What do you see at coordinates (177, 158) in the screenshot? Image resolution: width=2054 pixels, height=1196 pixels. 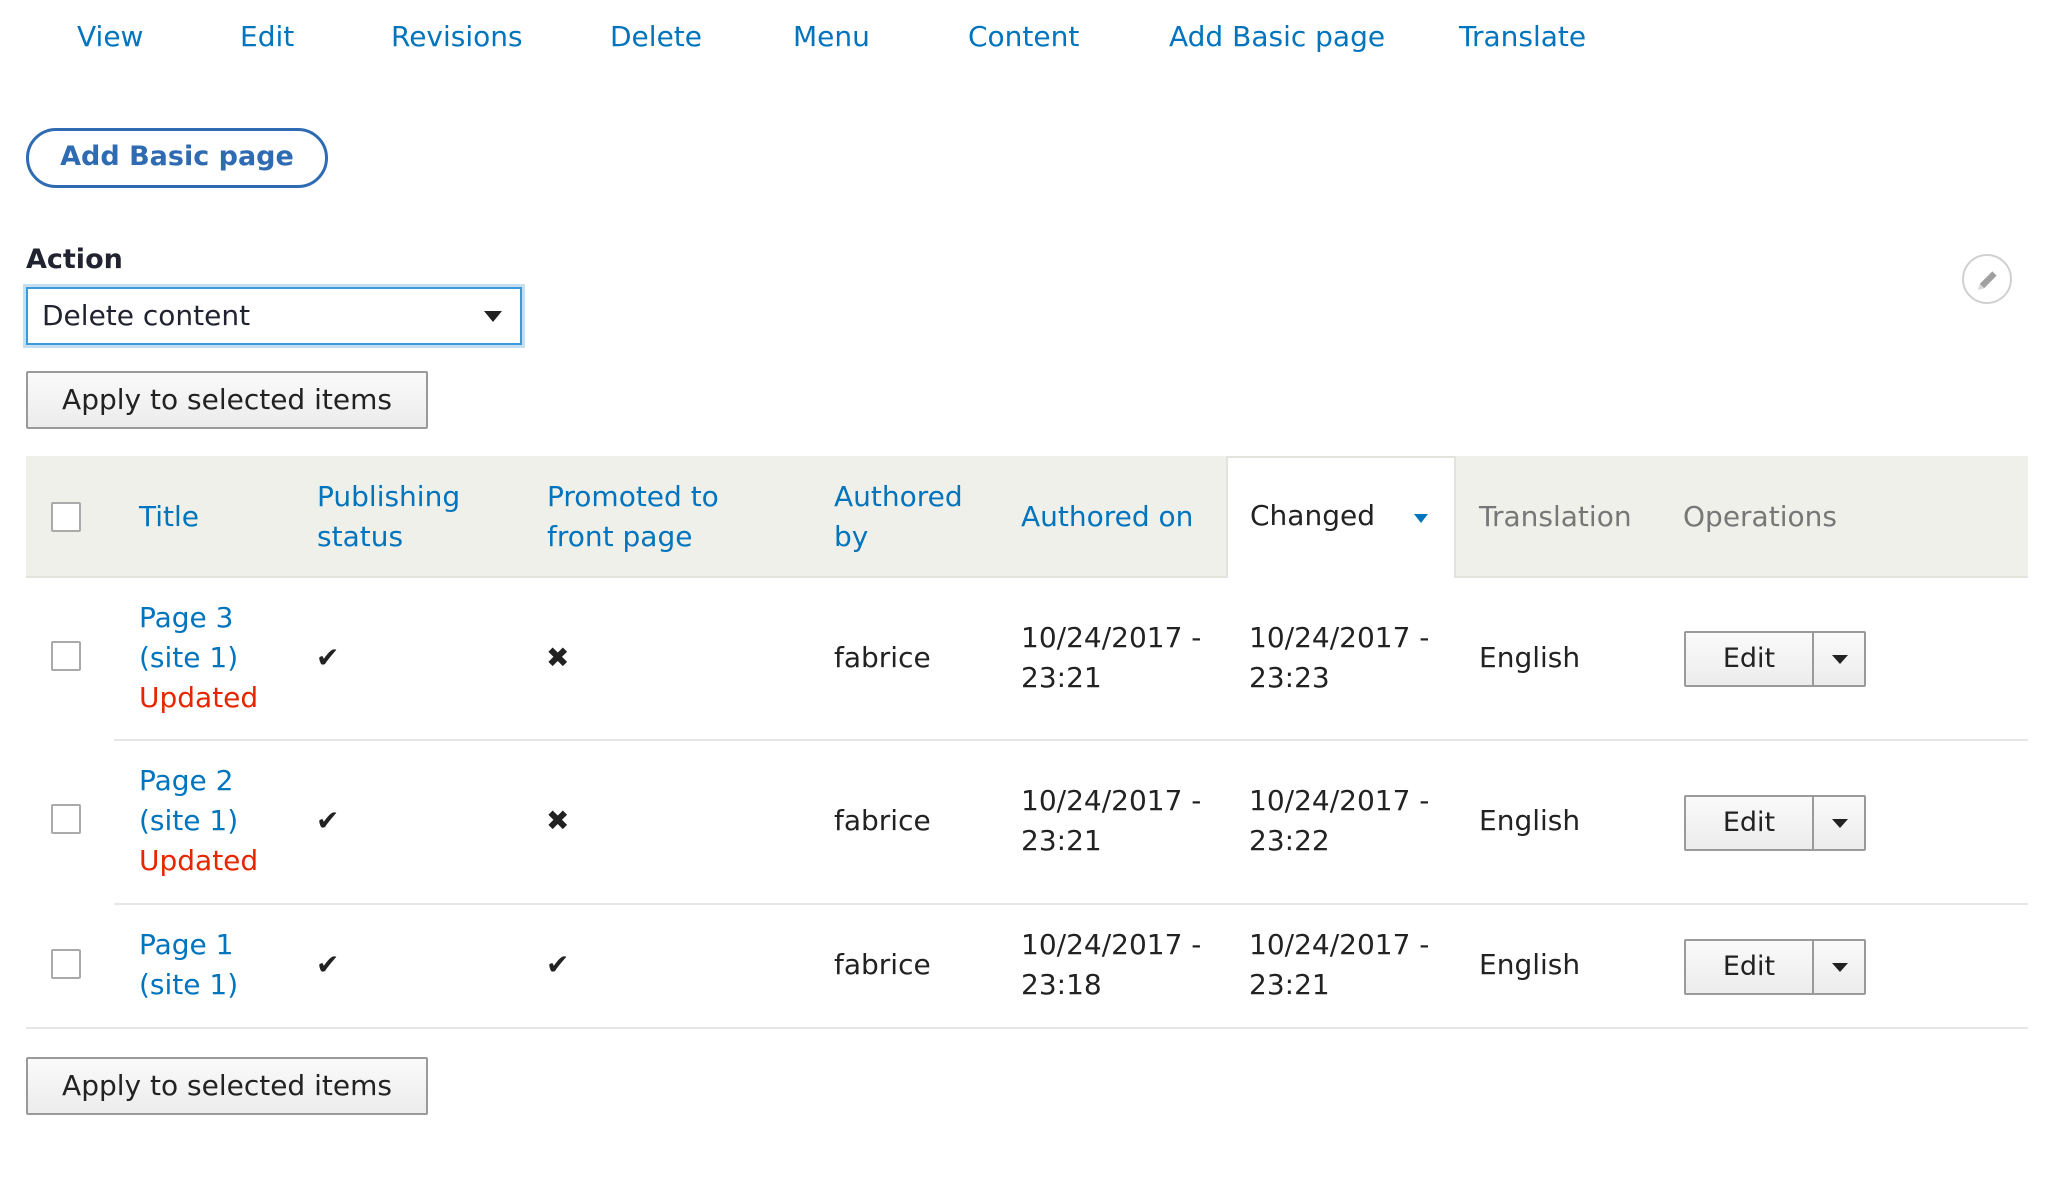 I see `add-basic-page-button: Add Basic page` at bounding box center [177, 158].